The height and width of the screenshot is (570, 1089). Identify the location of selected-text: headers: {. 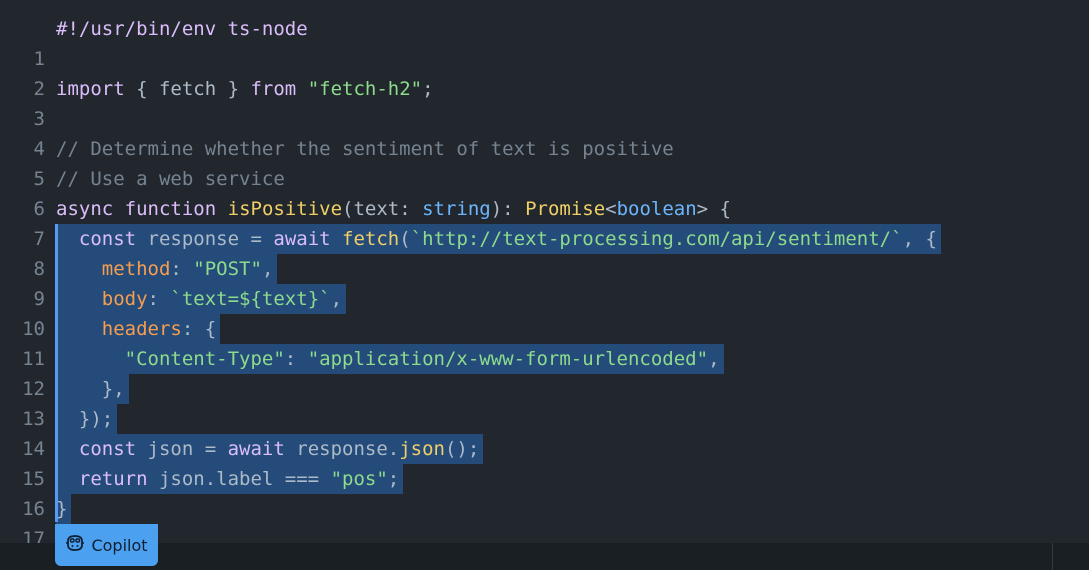
(138, 329).